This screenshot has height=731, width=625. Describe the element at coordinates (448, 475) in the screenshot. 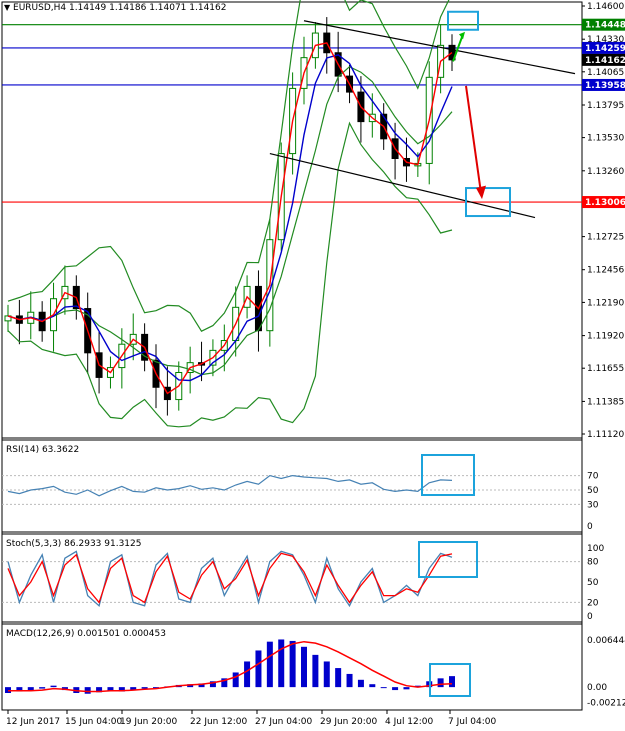

I see `rsi-highlight-box` at that location.